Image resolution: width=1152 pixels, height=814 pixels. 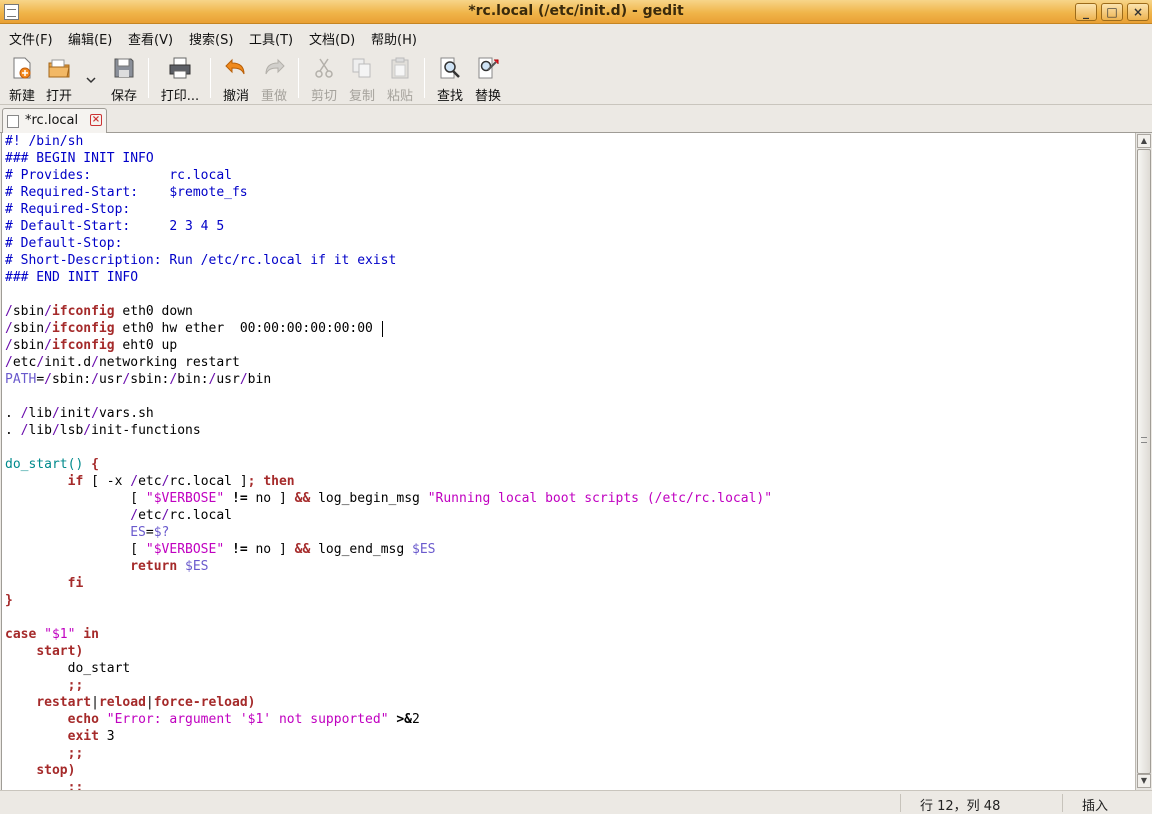 I want to click on code-line: return $ES, so click(x=388, y=566).